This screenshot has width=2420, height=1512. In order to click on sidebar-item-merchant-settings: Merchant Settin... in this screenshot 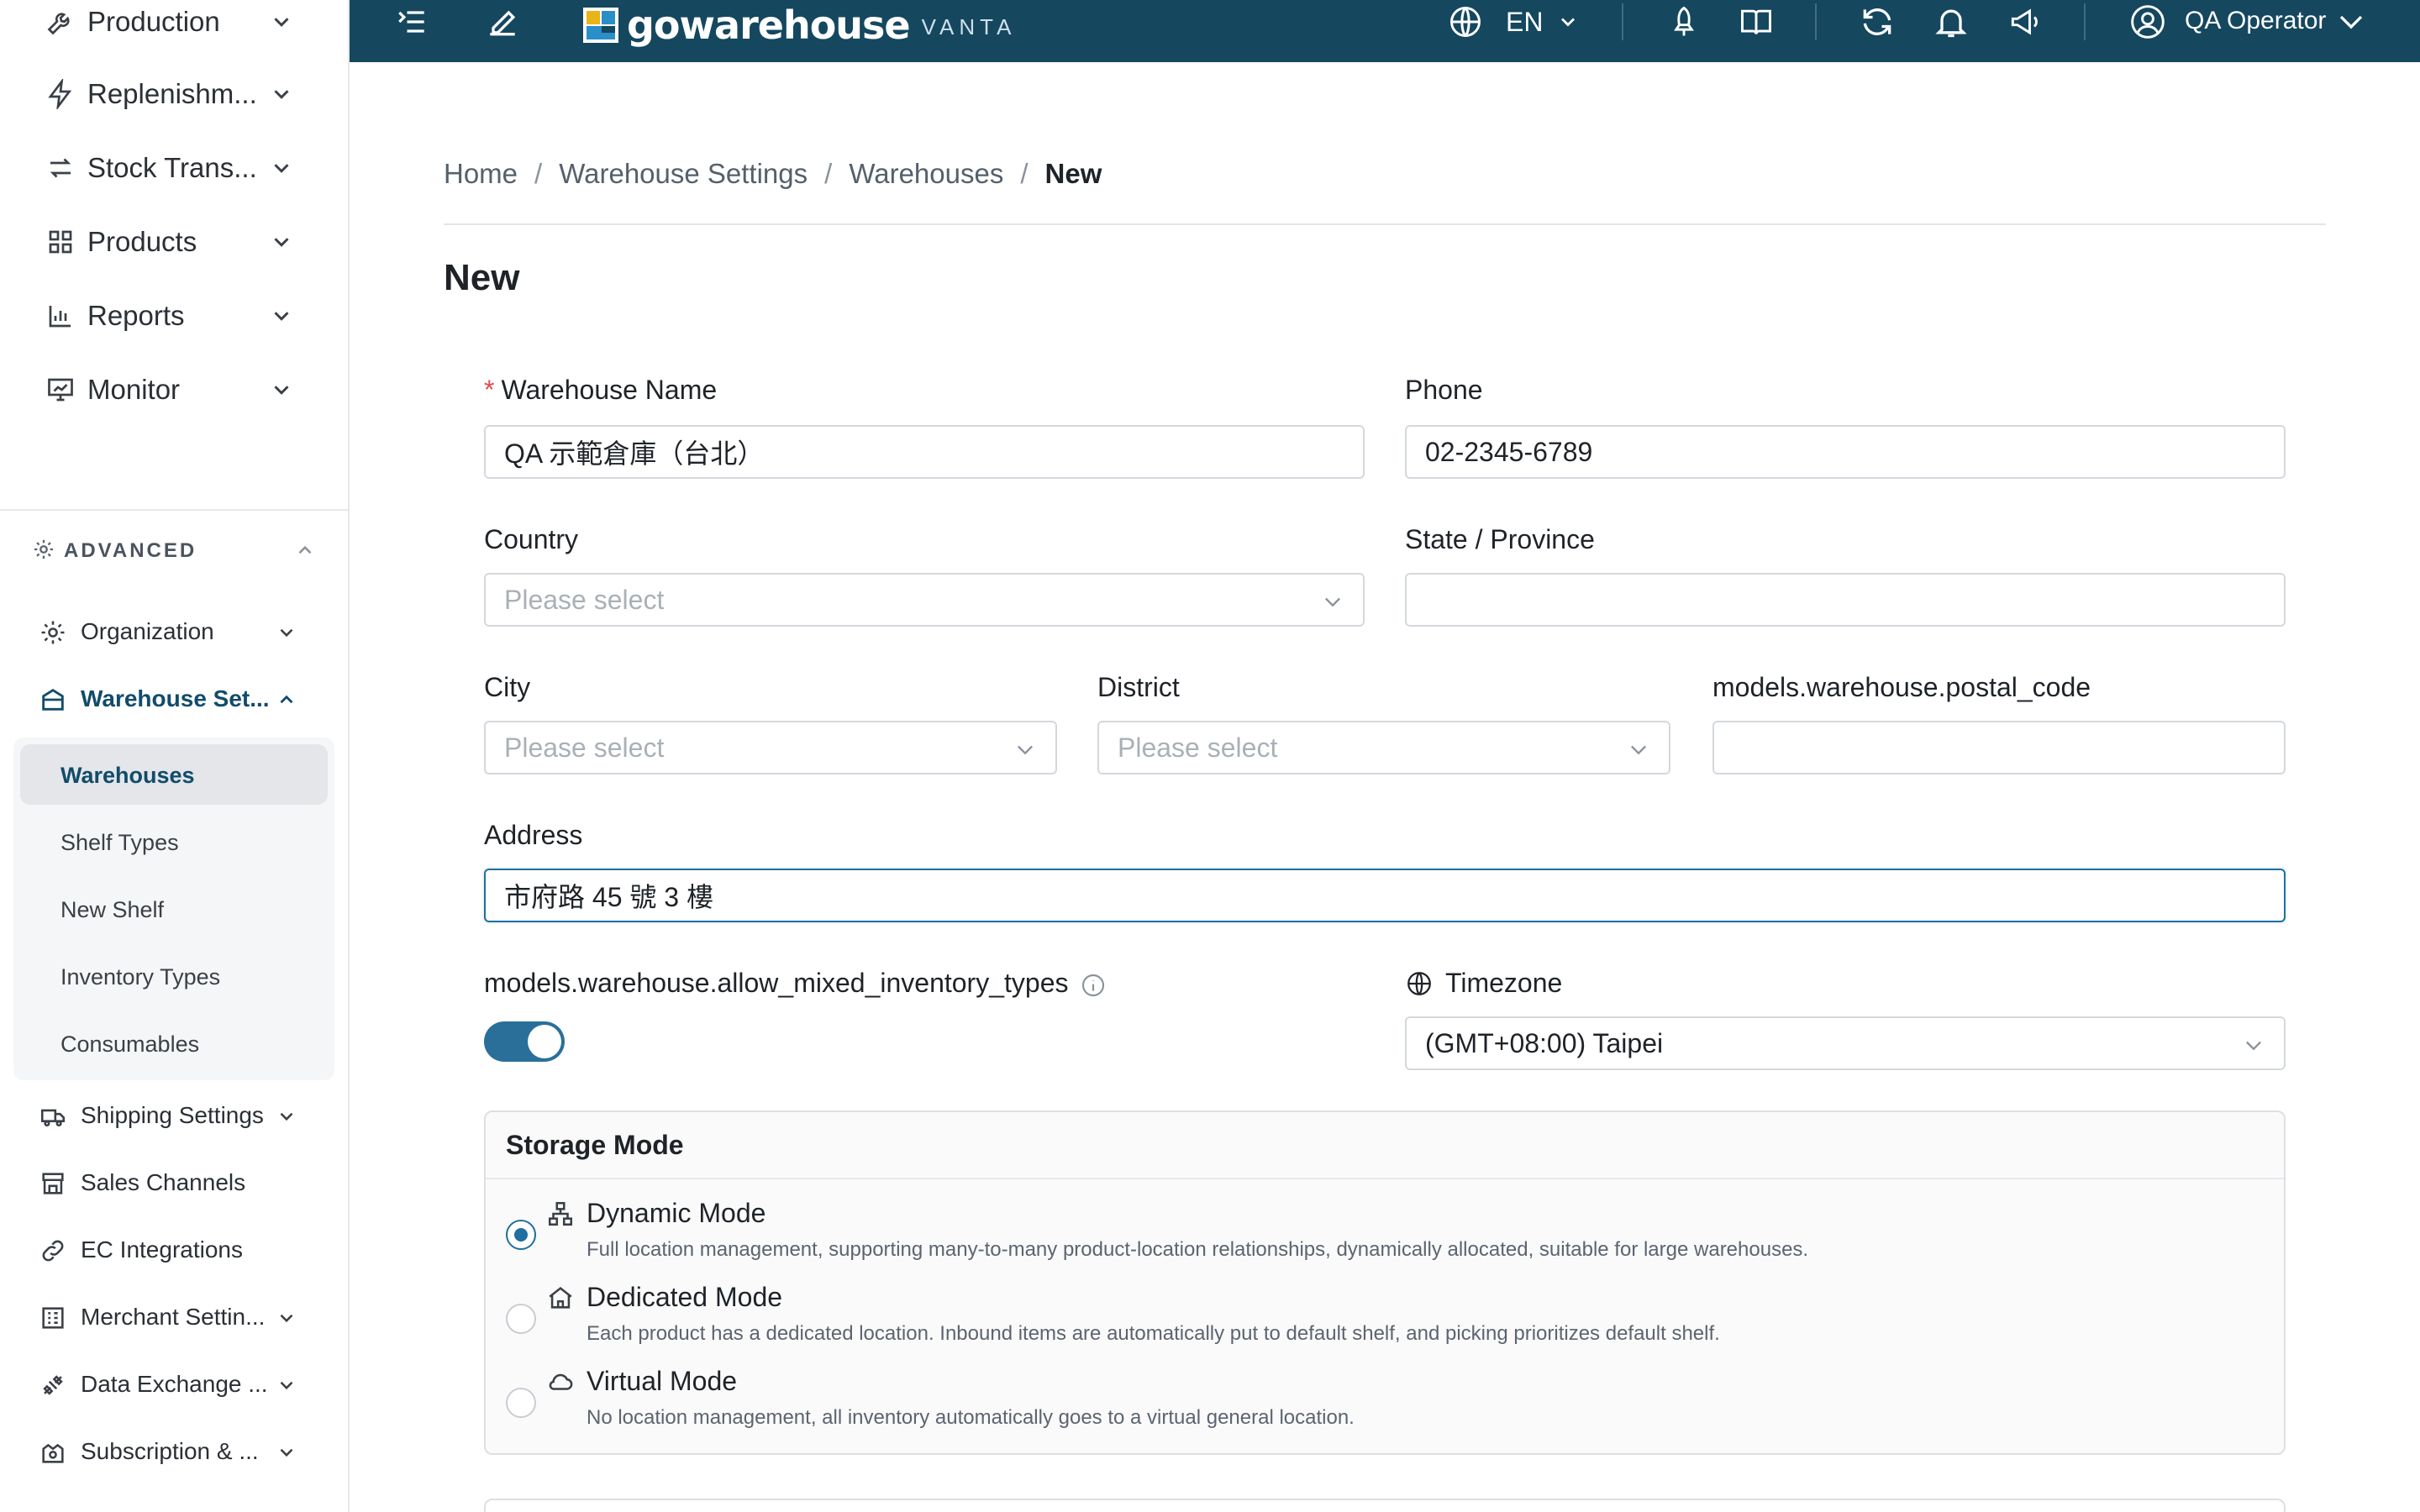, I will do `click(174, 1319)`.